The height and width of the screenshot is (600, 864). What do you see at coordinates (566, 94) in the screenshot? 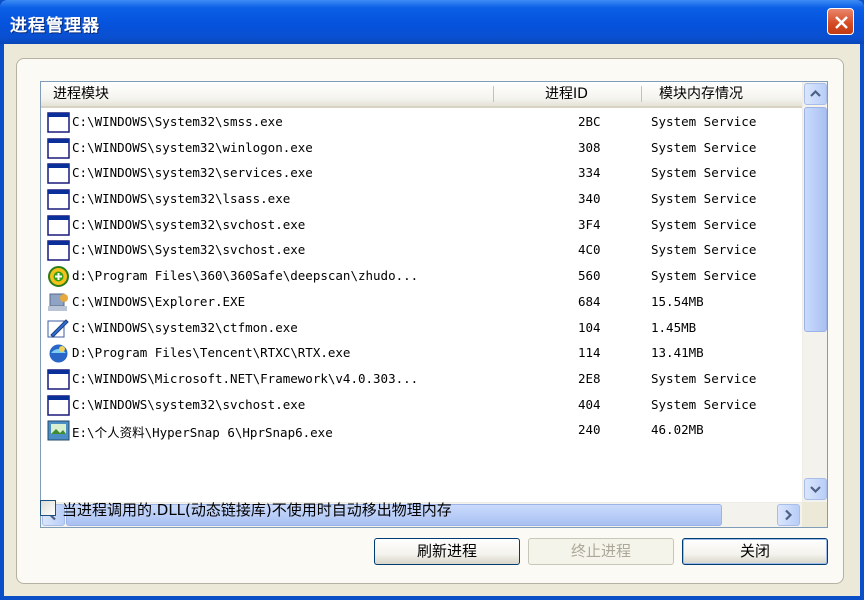
I see `column-header-pid: 进程ID` at bounding box center [566, 94].